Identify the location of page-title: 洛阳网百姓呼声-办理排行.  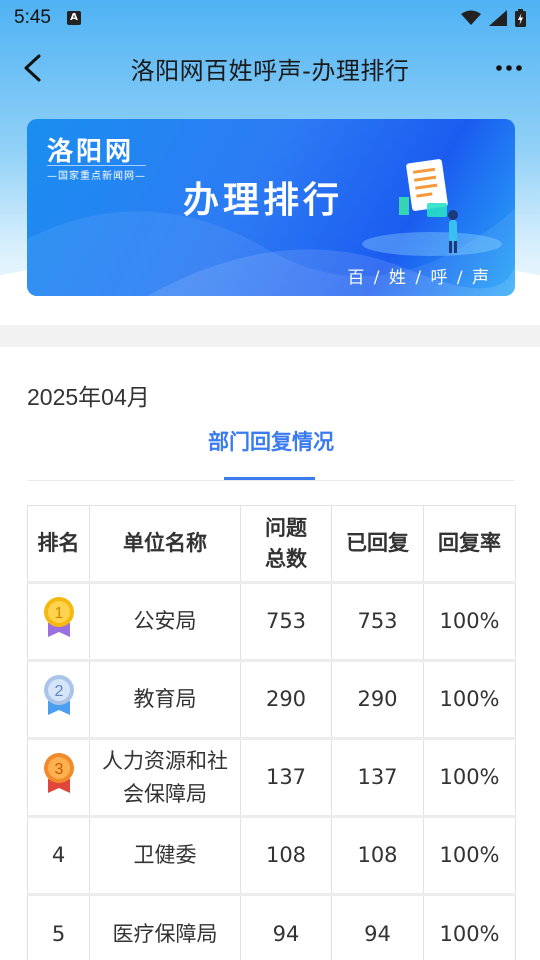
(270, 70).